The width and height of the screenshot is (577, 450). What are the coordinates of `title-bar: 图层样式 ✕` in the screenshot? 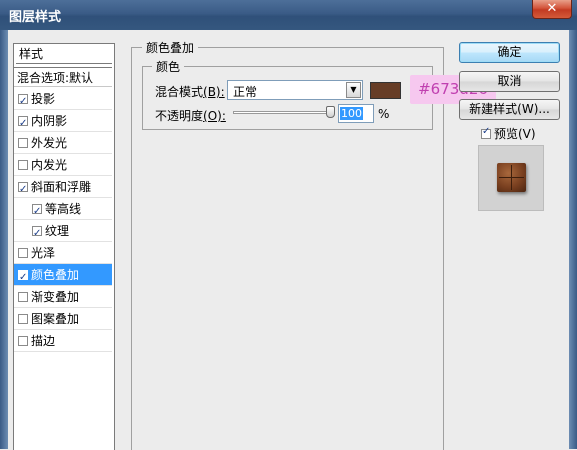 It's located at (288, 15).